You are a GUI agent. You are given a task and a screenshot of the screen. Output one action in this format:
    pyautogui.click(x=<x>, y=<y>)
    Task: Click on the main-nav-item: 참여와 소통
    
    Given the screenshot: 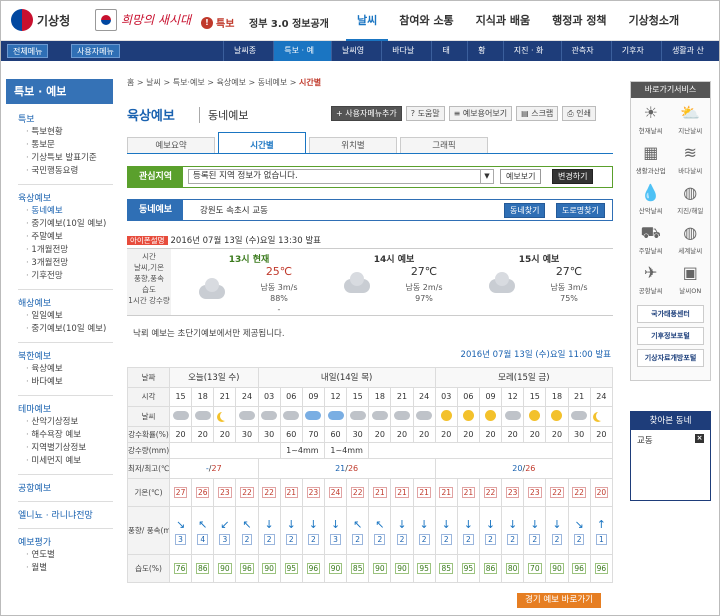 What is the action you would take?
    pyautogui.click(x=426, y=21)
    